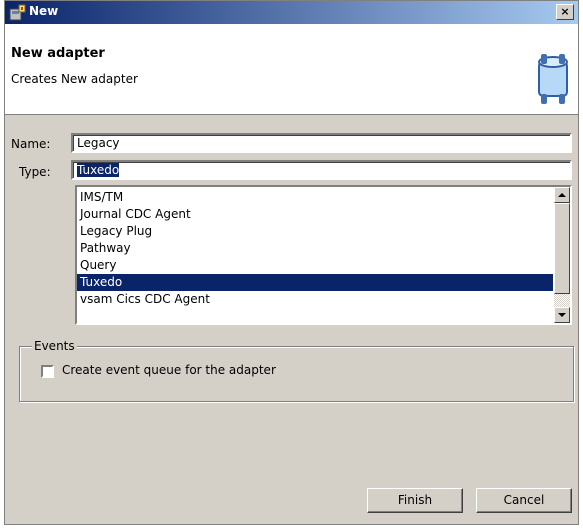 Image resolution: width=583 pixels, height=529 pixels. Describe the element at coordinates (415, 500) in the screenshot. I see `finish-button: Finish` at that location.